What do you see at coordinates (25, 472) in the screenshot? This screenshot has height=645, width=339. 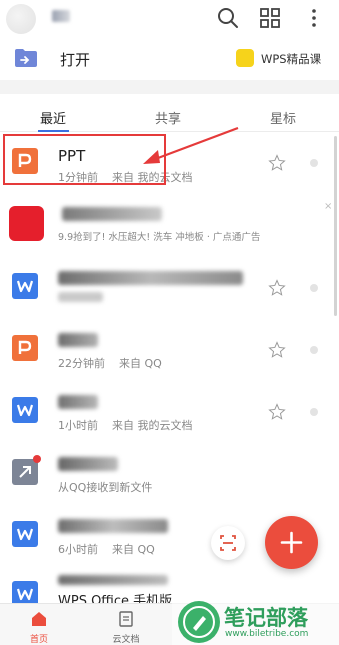 I see `received-file-icon` at bounding box center [25, 472].